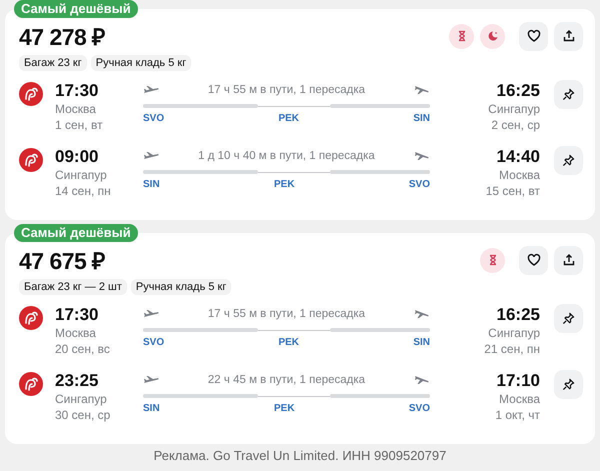 The image size is (600, 471). Describe the element at coordinates (518, 380) in the screenshot. I see `arrival-time: 17:10` at that location.